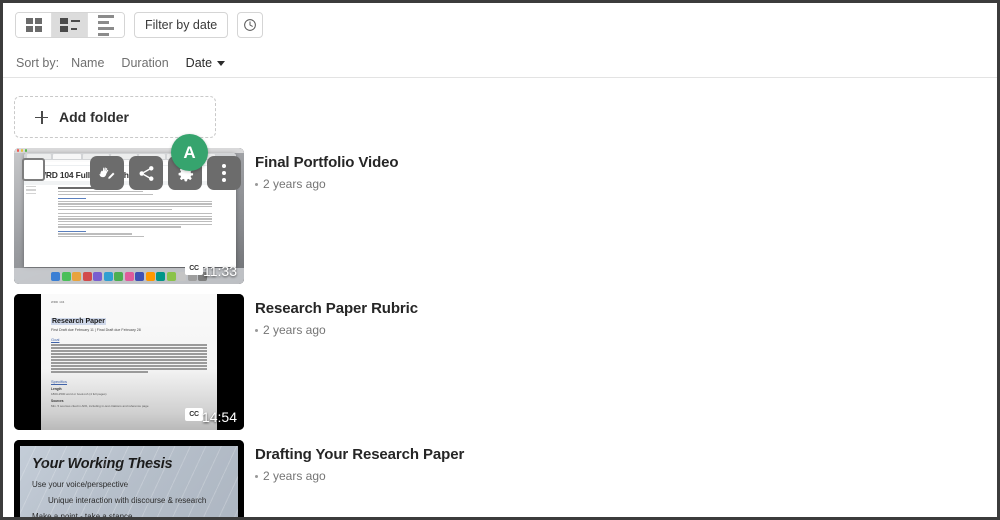 Image resolution: width=1000 pixels, height=520 pixels. I want to click on video-title: Final Portfolio Video, so click(327, 162).